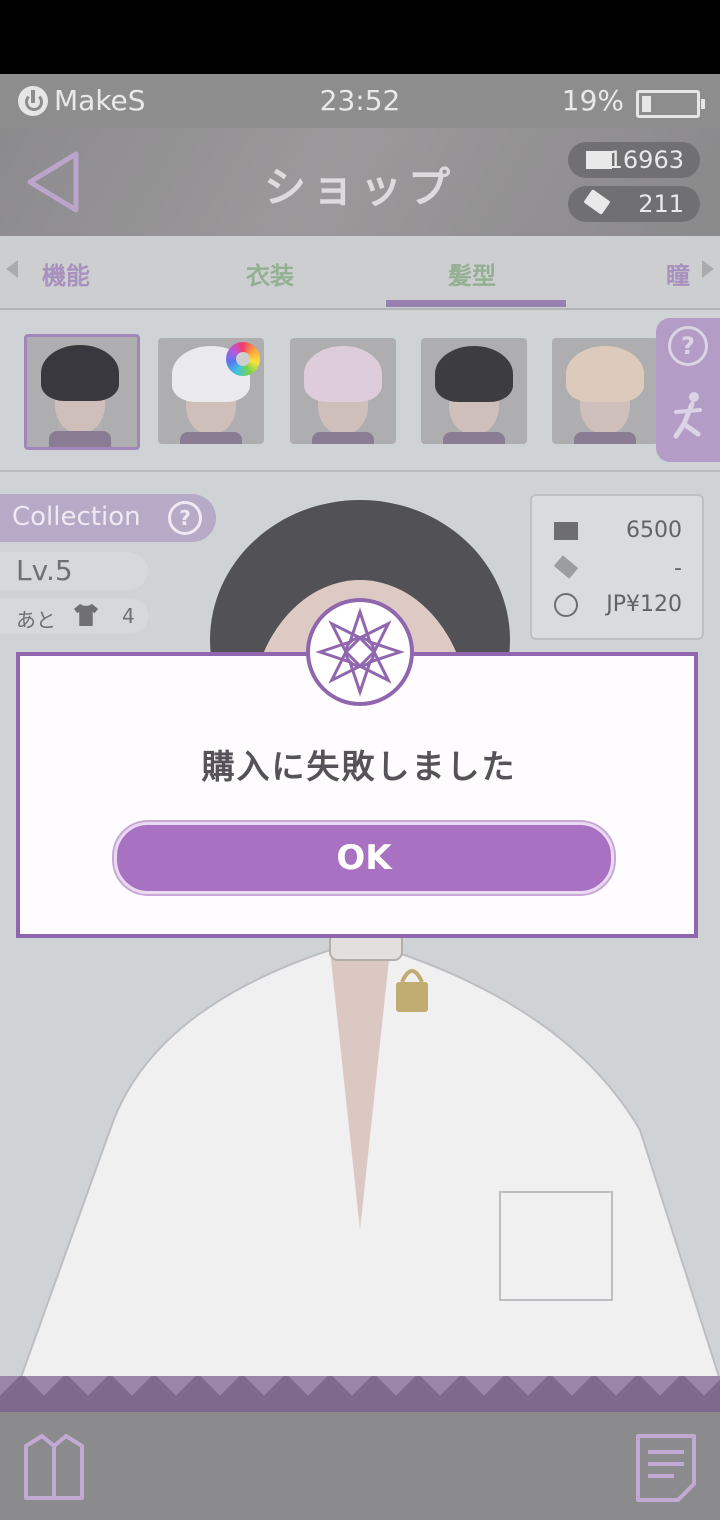 This screenshot has height=1520, width=720. I want to click on status-bar: MakeS 23:52 19%, so click(360, 101).